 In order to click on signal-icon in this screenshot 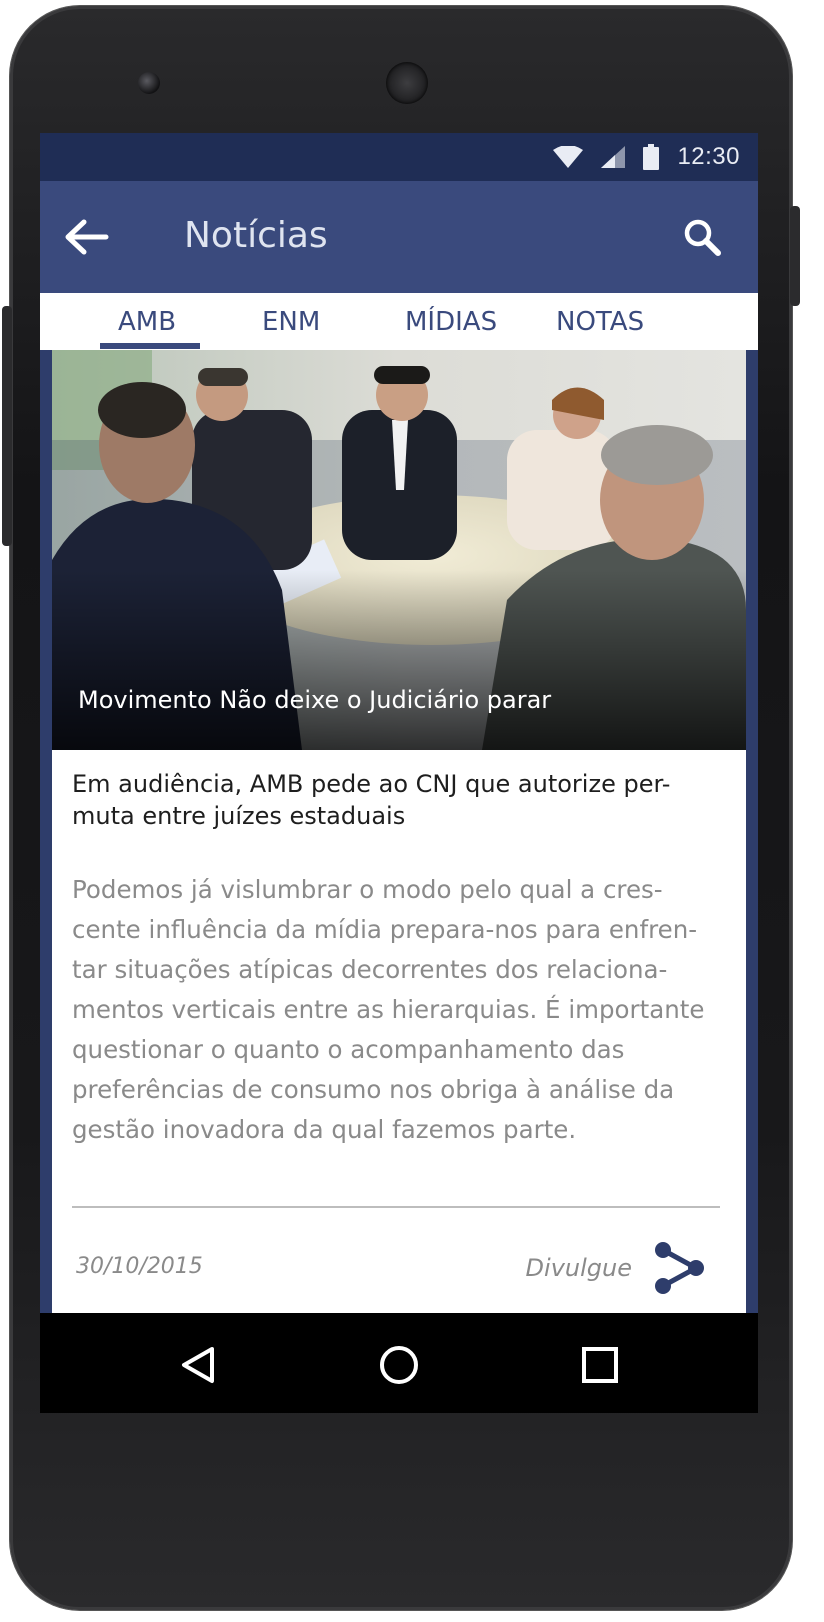, I will do `click(613, 157)`.